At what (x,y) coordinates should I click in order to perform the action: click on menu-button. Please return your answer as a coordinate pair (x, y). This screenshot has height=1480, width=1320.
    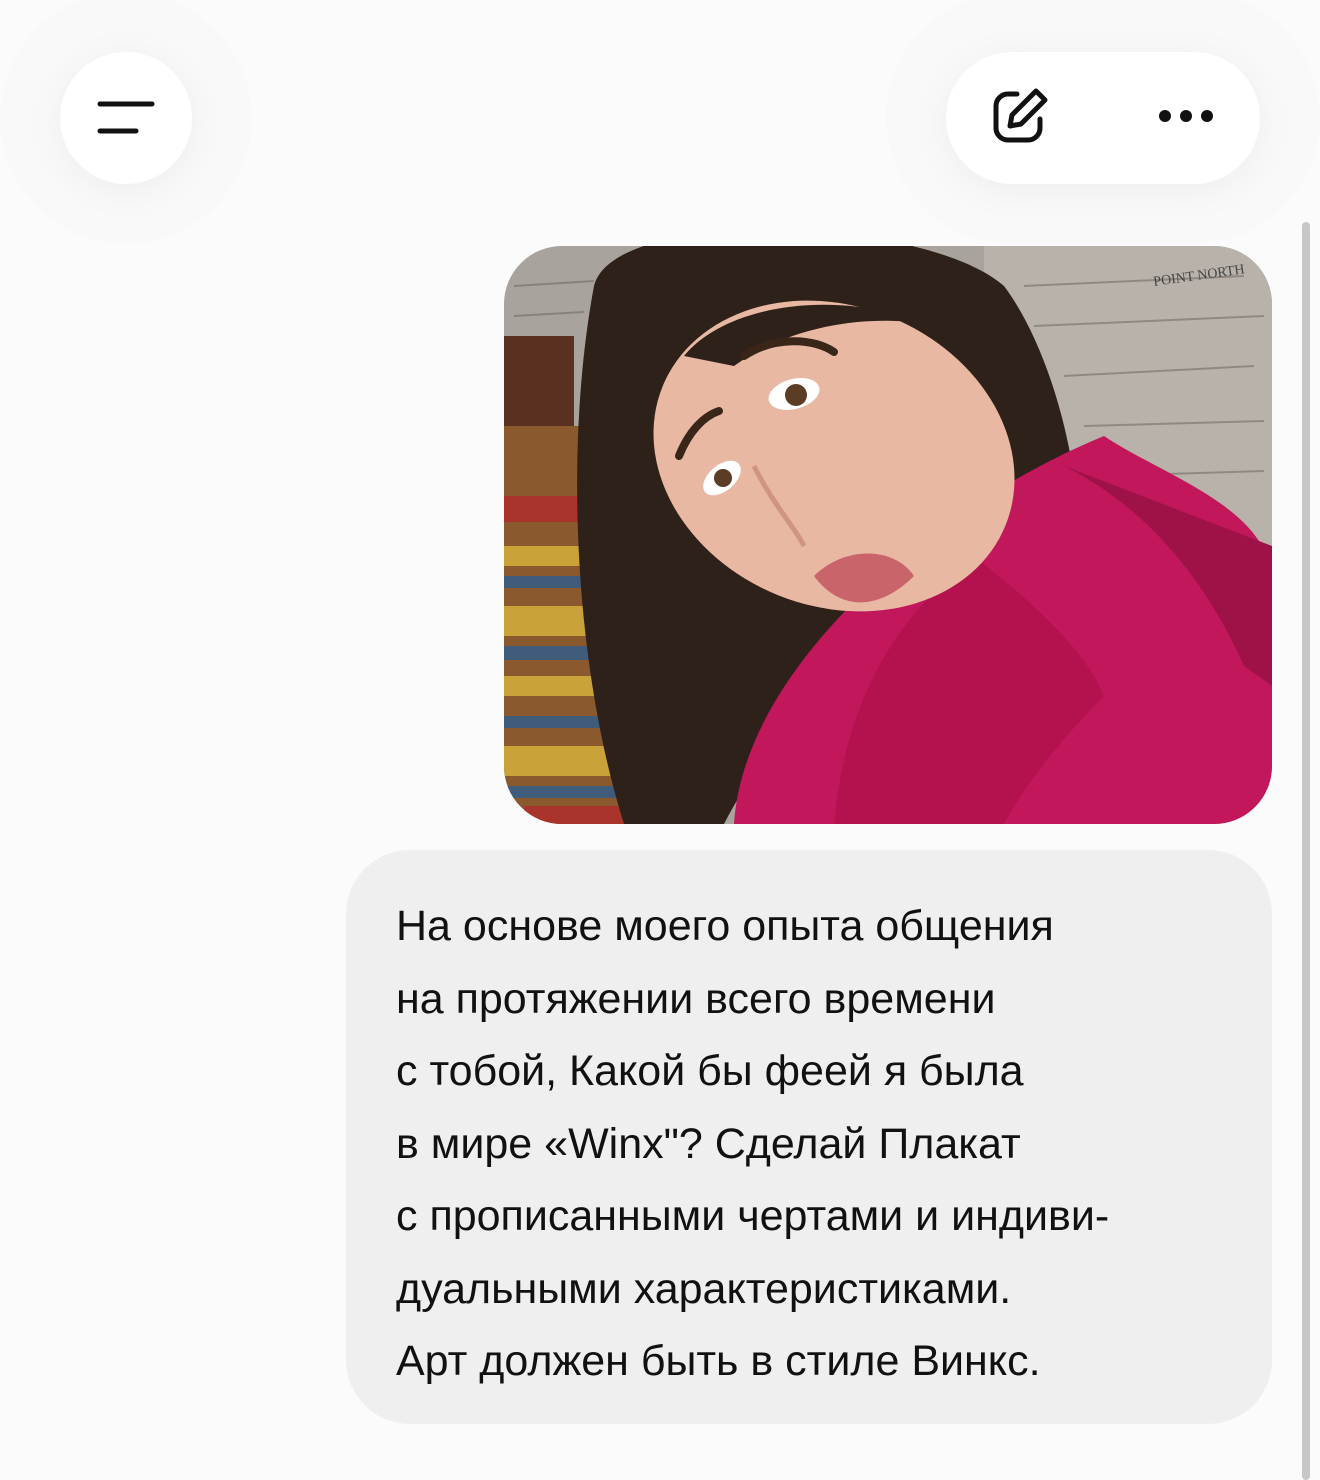
    Looking at the image, I should click on (126, 118).